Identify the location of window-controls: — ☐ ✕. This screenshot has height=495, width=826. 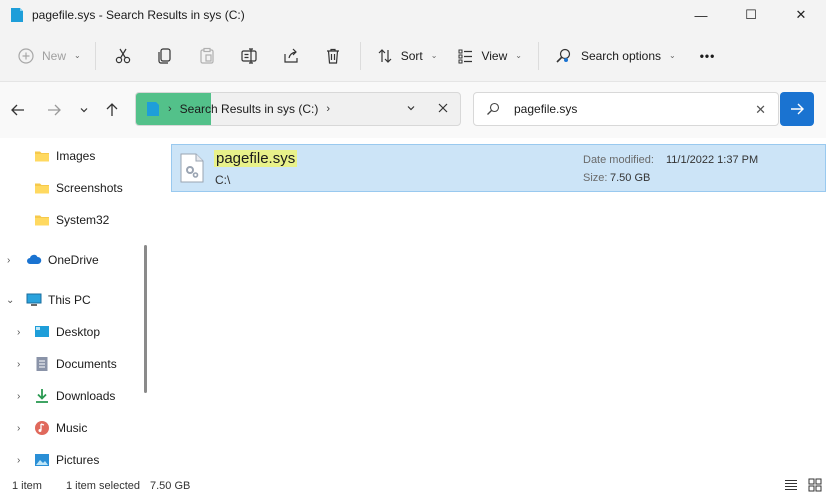
(751, 15).